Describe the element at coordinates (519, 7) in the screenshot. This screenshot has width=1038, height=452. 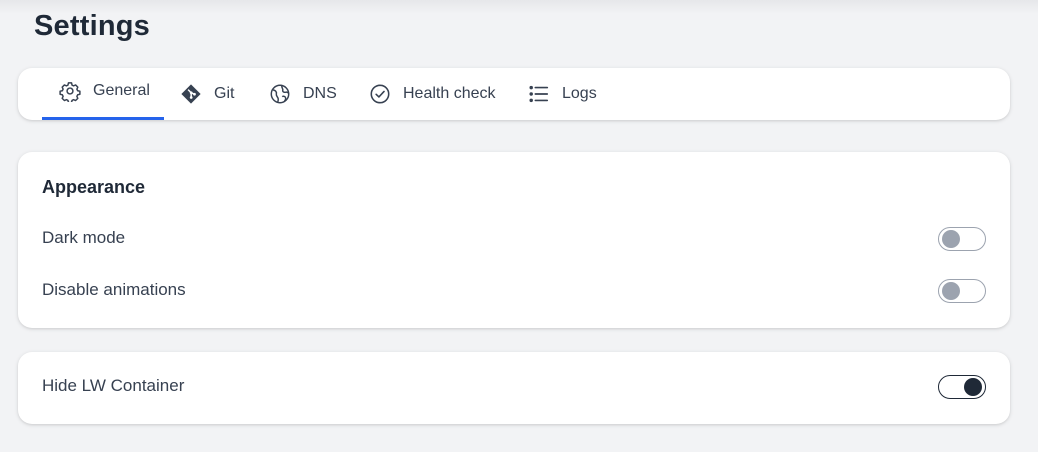
I see `top-shadow` at that location.